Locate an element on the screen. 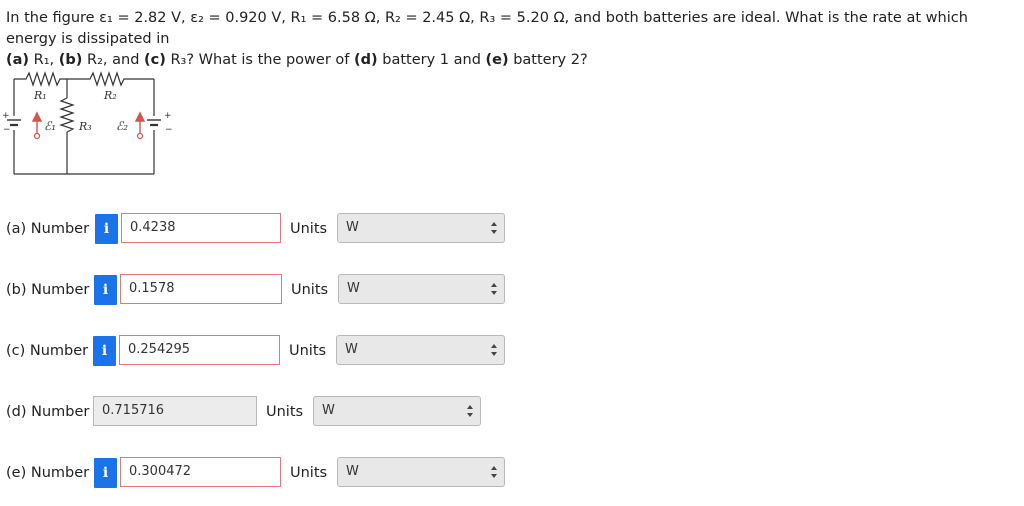  battery2-plus: + is located at coordinates (168, 116).